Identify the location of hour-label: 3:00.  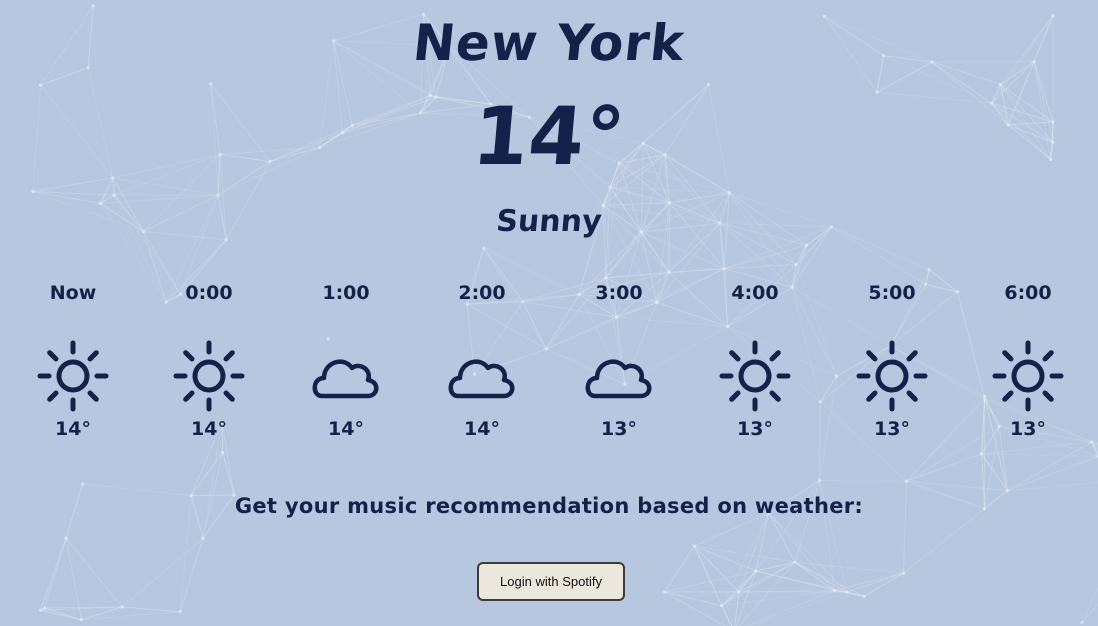
(619, 293).